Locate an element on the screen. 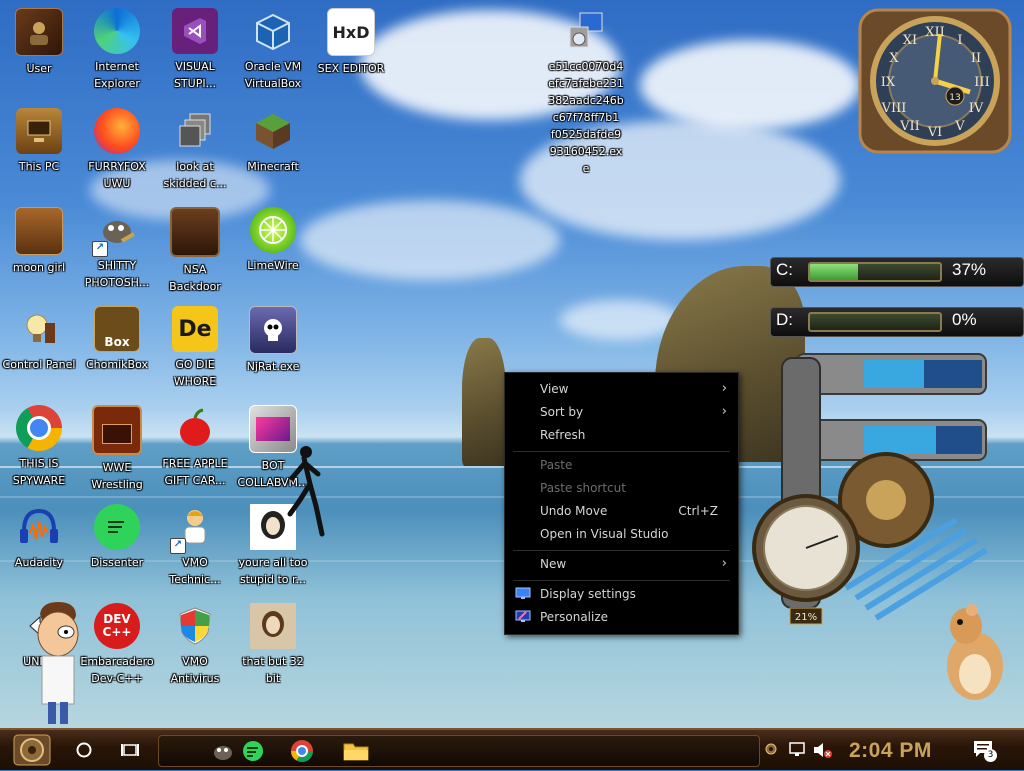  search-button is located at coordinates (84, 750).